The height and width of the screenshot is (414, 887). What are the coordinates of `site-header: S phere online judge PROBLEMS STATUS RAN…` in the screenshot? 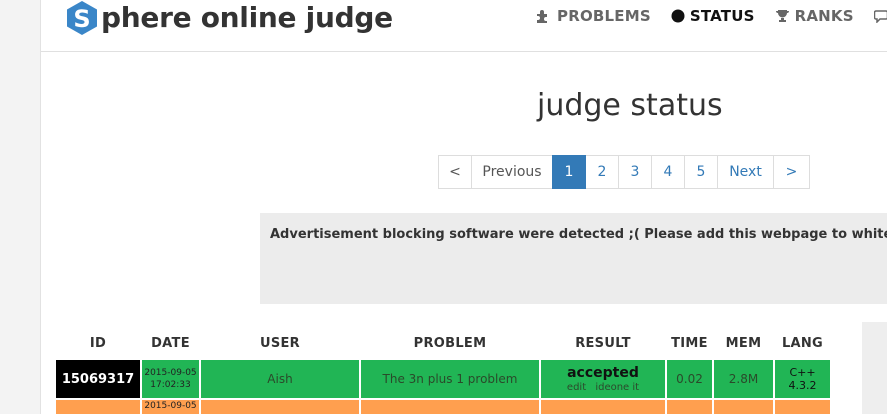 It's located at (464, 26).